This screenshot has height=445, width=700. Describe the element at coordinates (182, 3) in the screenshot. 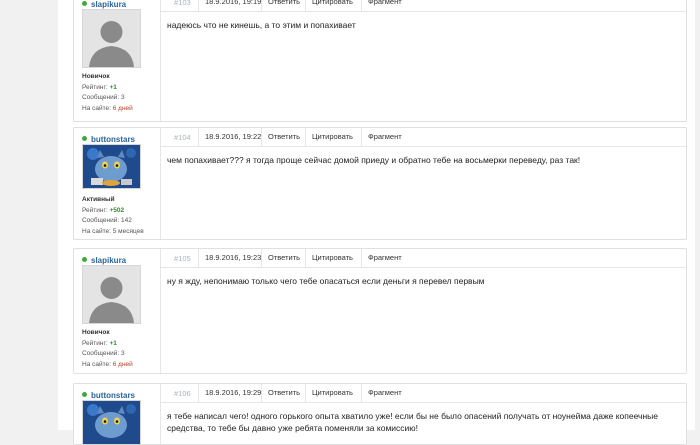

I see `post-number-link: #103` at that location.